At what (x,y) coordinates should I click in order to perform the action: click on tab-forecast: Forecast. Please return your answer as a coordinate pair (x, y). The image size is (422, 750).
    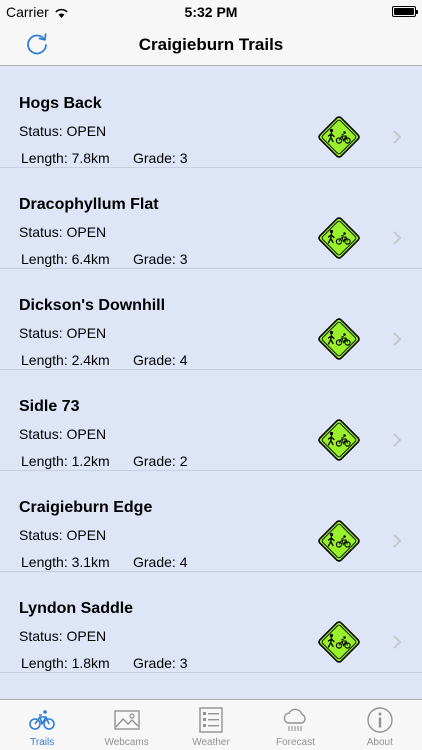
    Looking at the image, I should click on (295, 725).